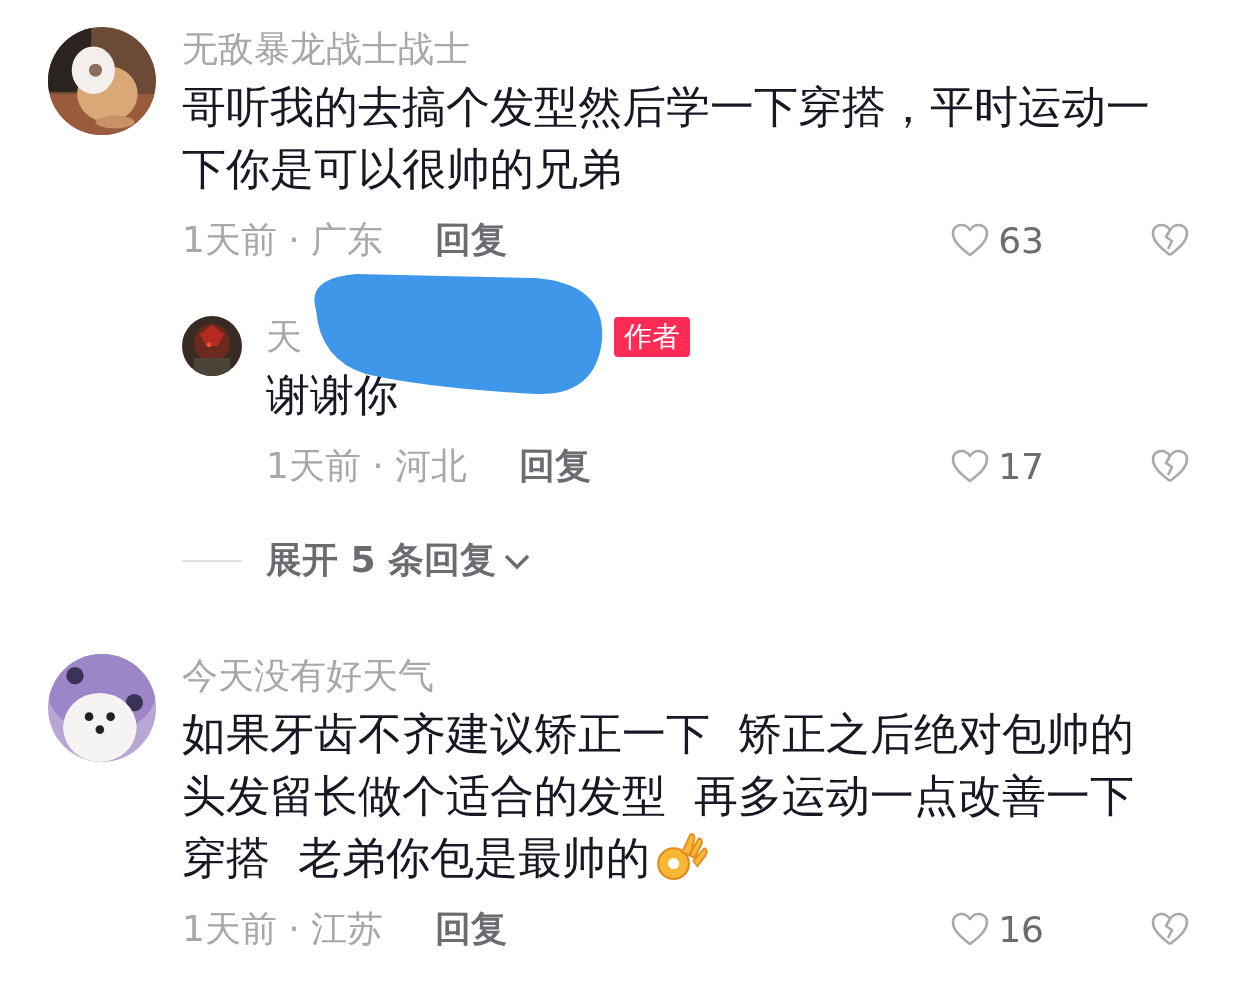  I want to click on comment-meta: 1天前 · 广东, so click(283, 239).